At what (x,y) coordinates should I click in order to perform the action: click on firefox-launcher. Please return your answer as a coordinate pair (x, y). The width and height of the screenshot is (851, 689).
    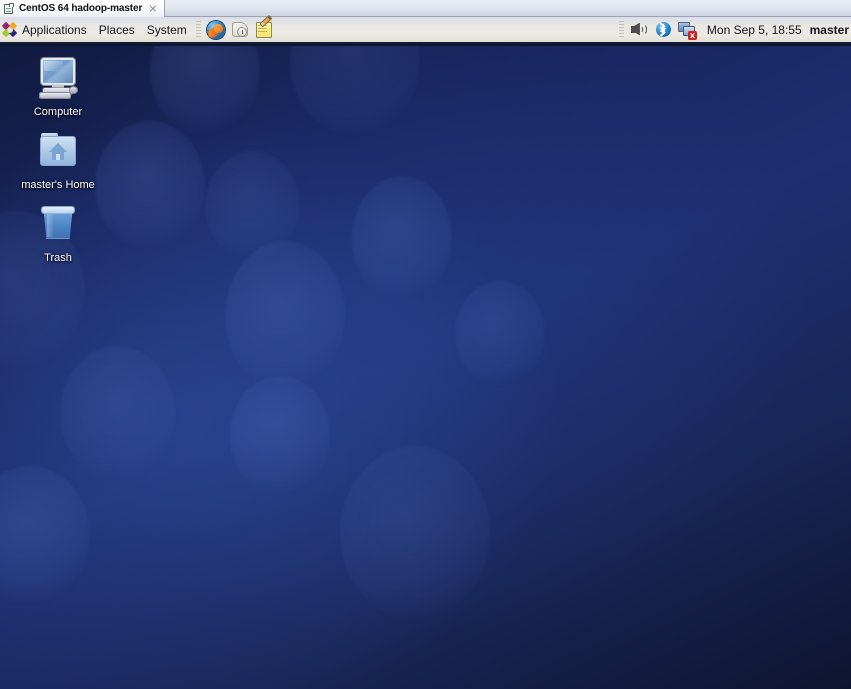
    Looking at the image, I should click on (216, 30).